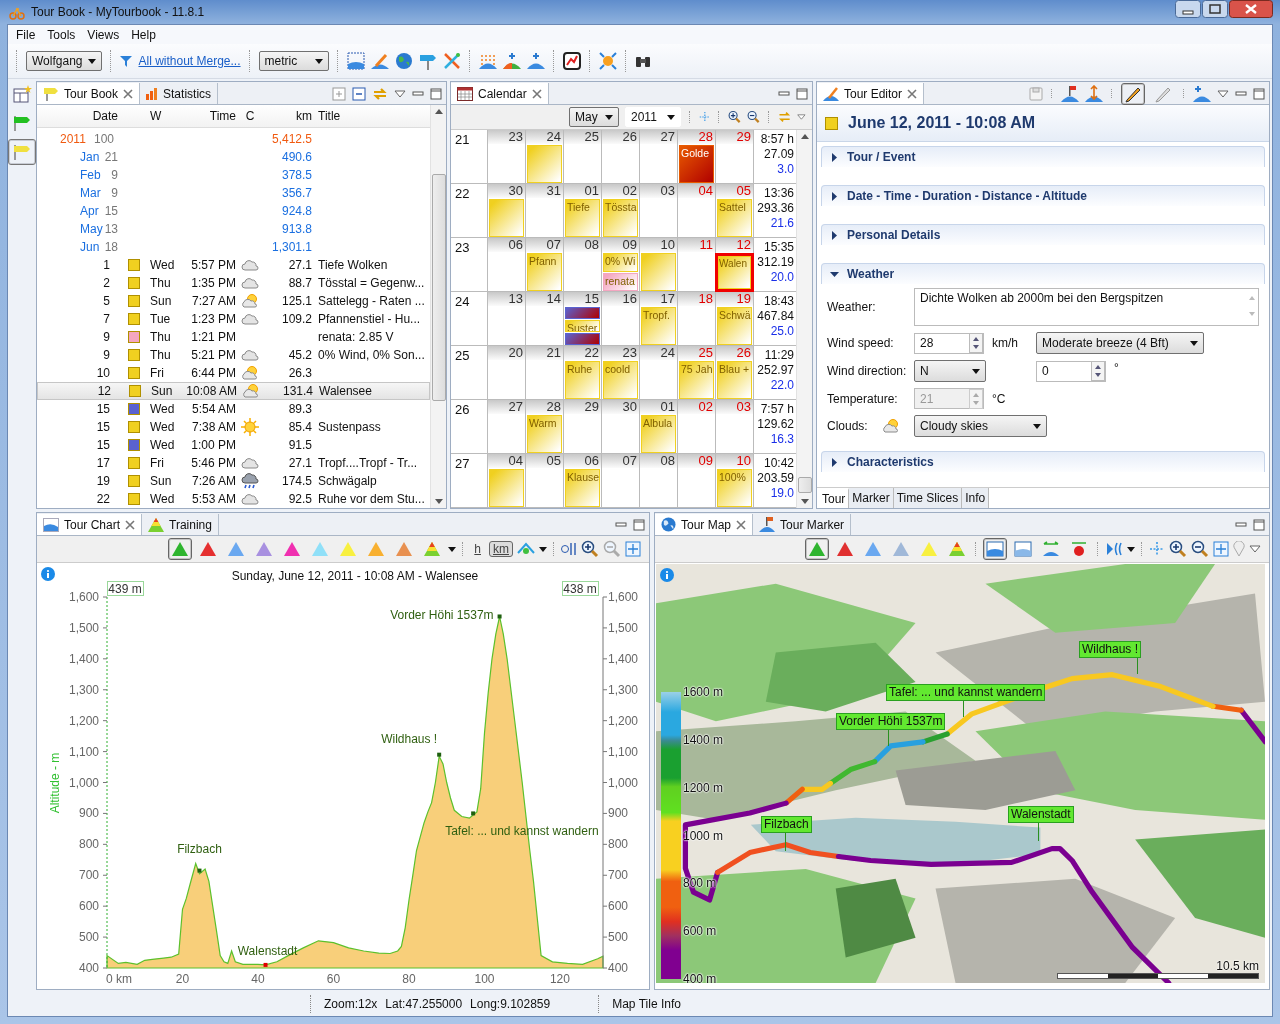 This screenshot has width=1280, height=1024. Describe the element at coordinates (621, 427) in the screenshot. I see `day-cell: 30` at that location.